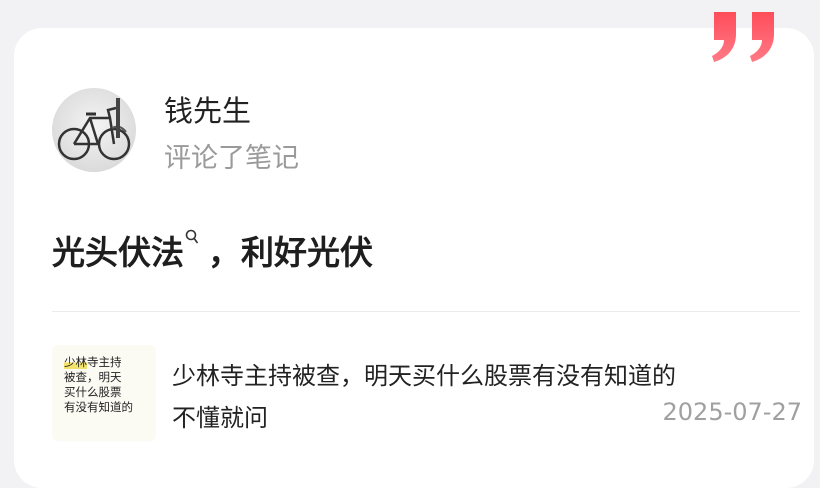 Image resolution: width=820 pixels, height=488 pixels. What do you see at coordinates (472, 397) in the screenshot?
I see `note-title: 少林寺主持被查，明天买什么股票有没有知道的 不懂就问` at bounding box center [472, 397].